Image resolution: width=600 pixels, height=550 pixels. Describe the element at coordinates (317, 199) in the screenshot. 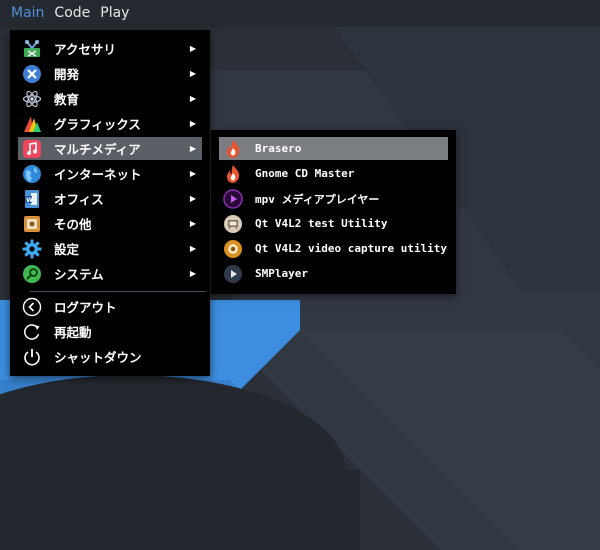

I see `submenu-item-label: mpv メディアプレイヤー` at that location.